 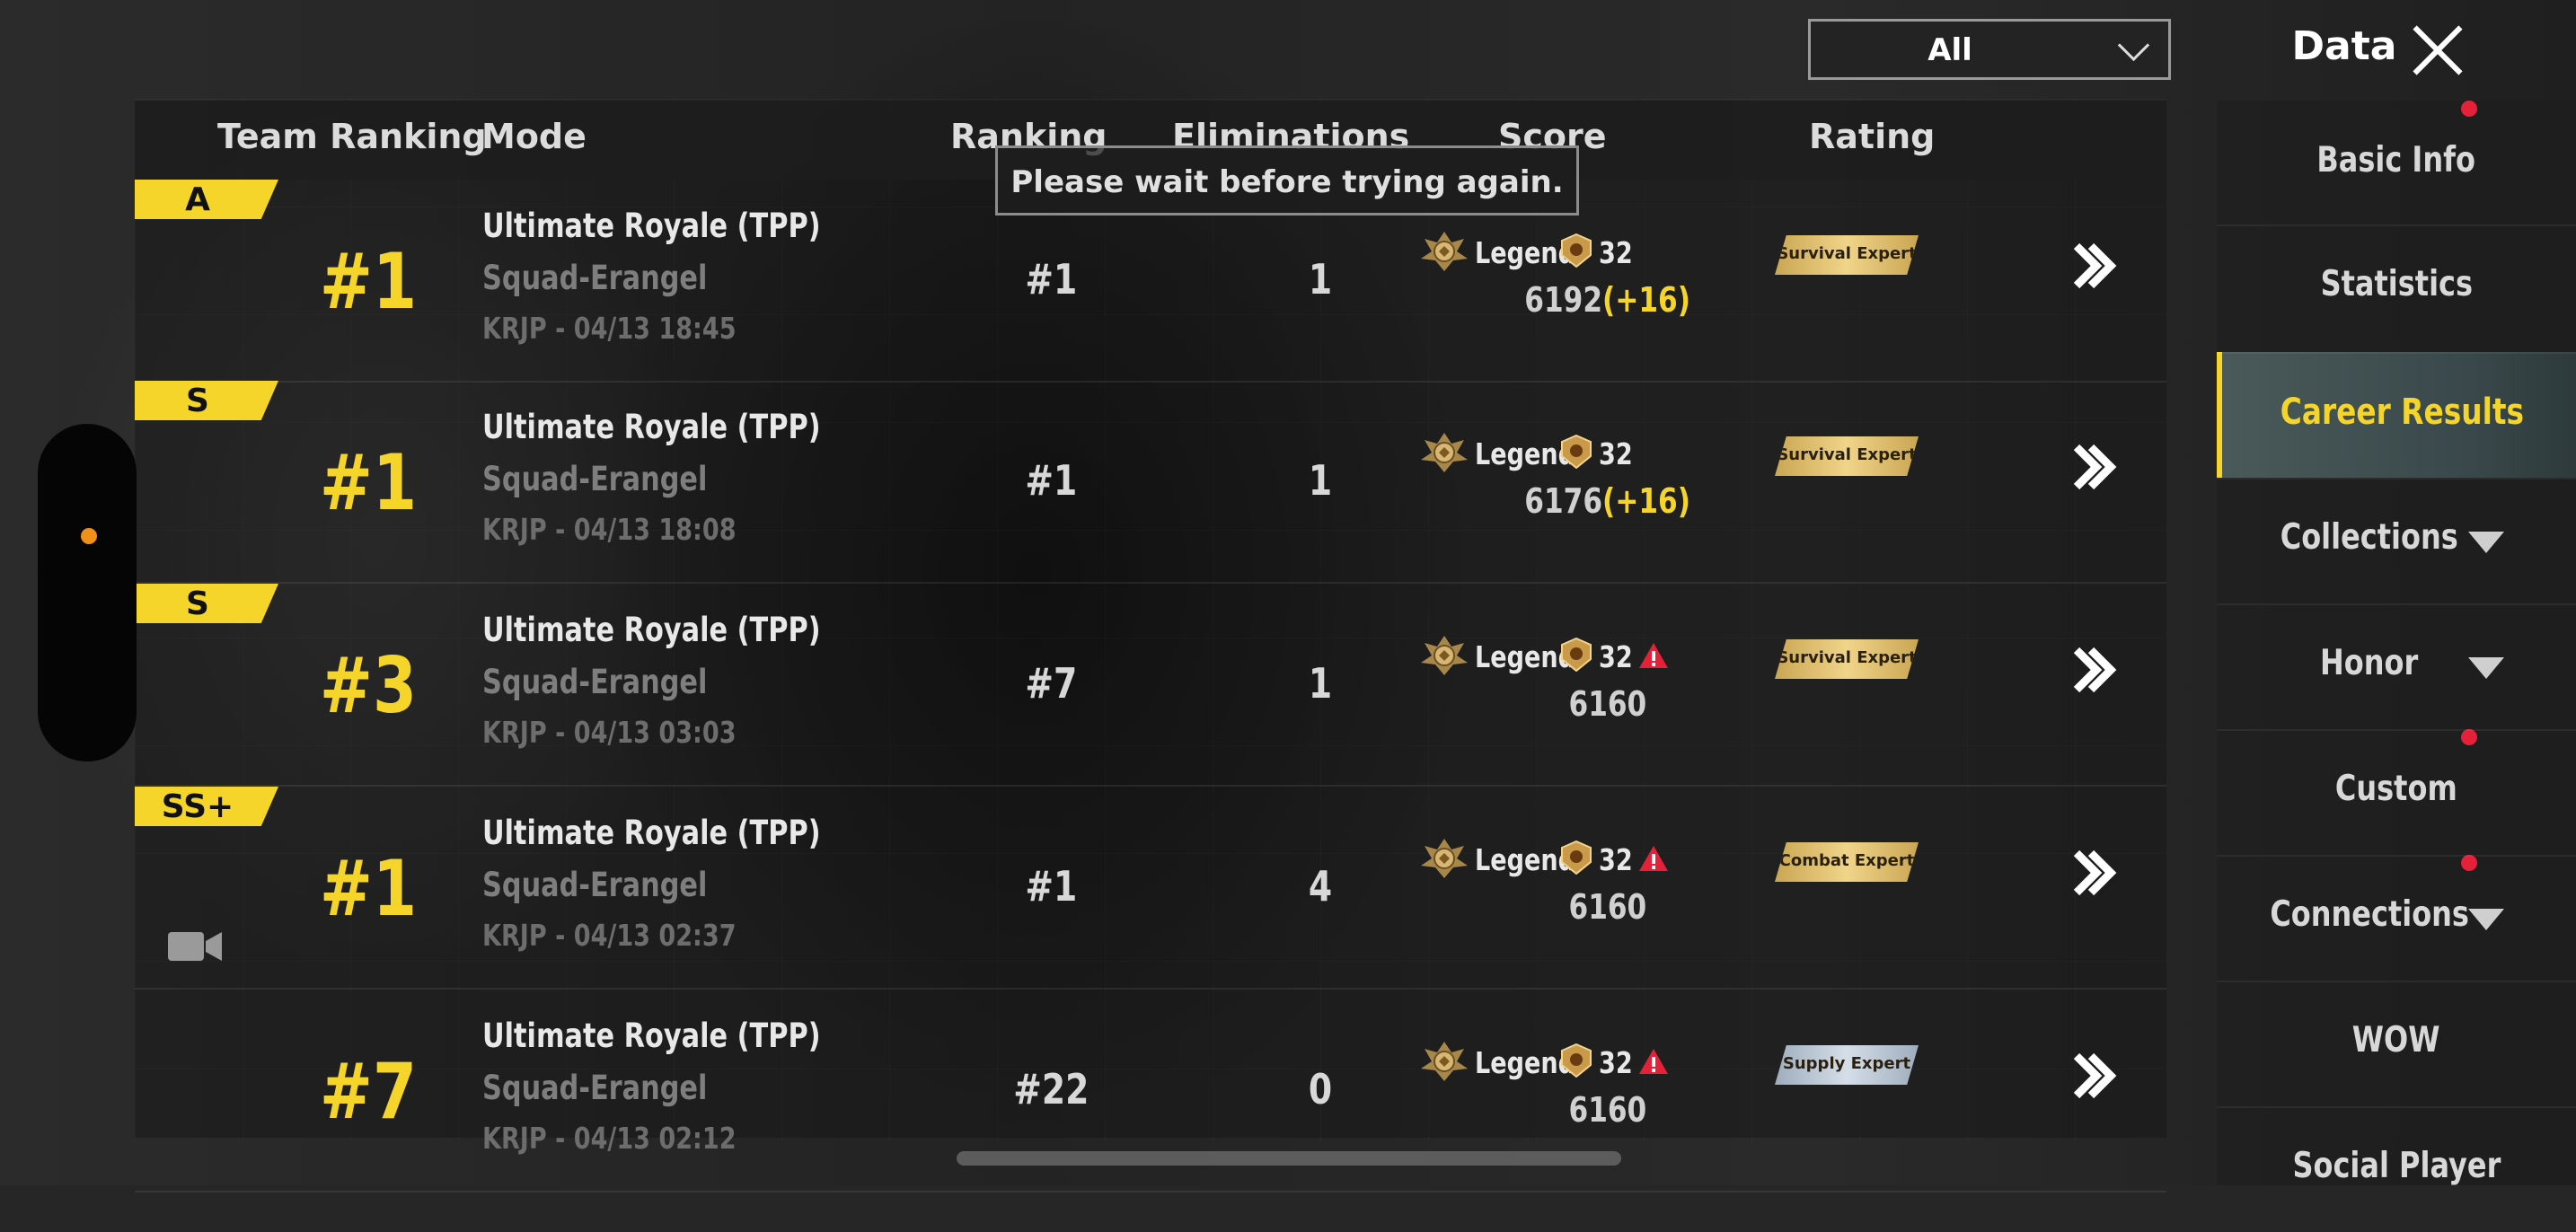 I want to click on sidebar-item-custom: Custom, so click(x=2396, y=792).